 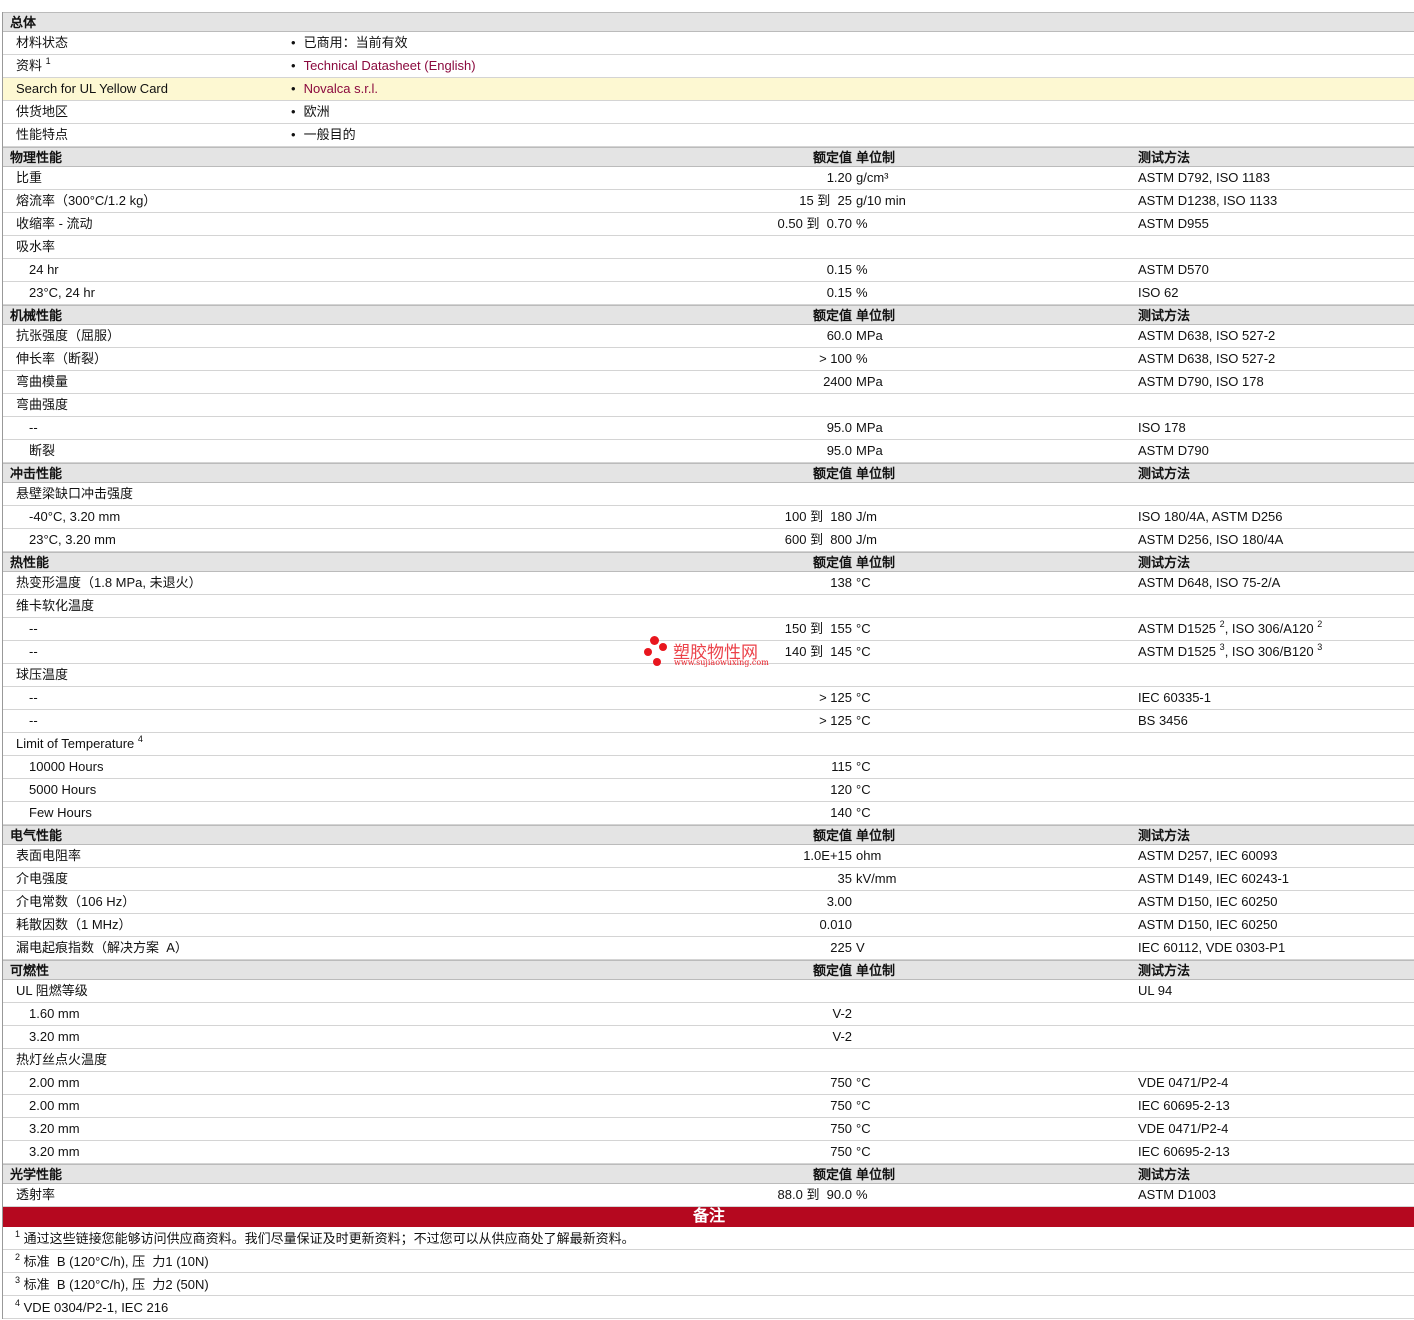 I want to click on test-method: ASTM D638, ISO 527-2, so click(x=1206, y=359).